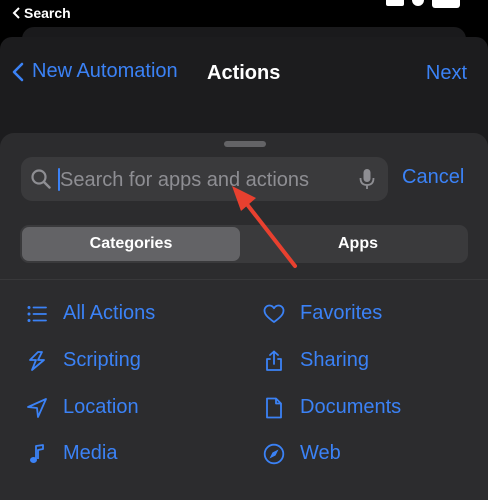 The image size is (488, 500). I want to click on category-scripting: Scripting, so click(83, 360).